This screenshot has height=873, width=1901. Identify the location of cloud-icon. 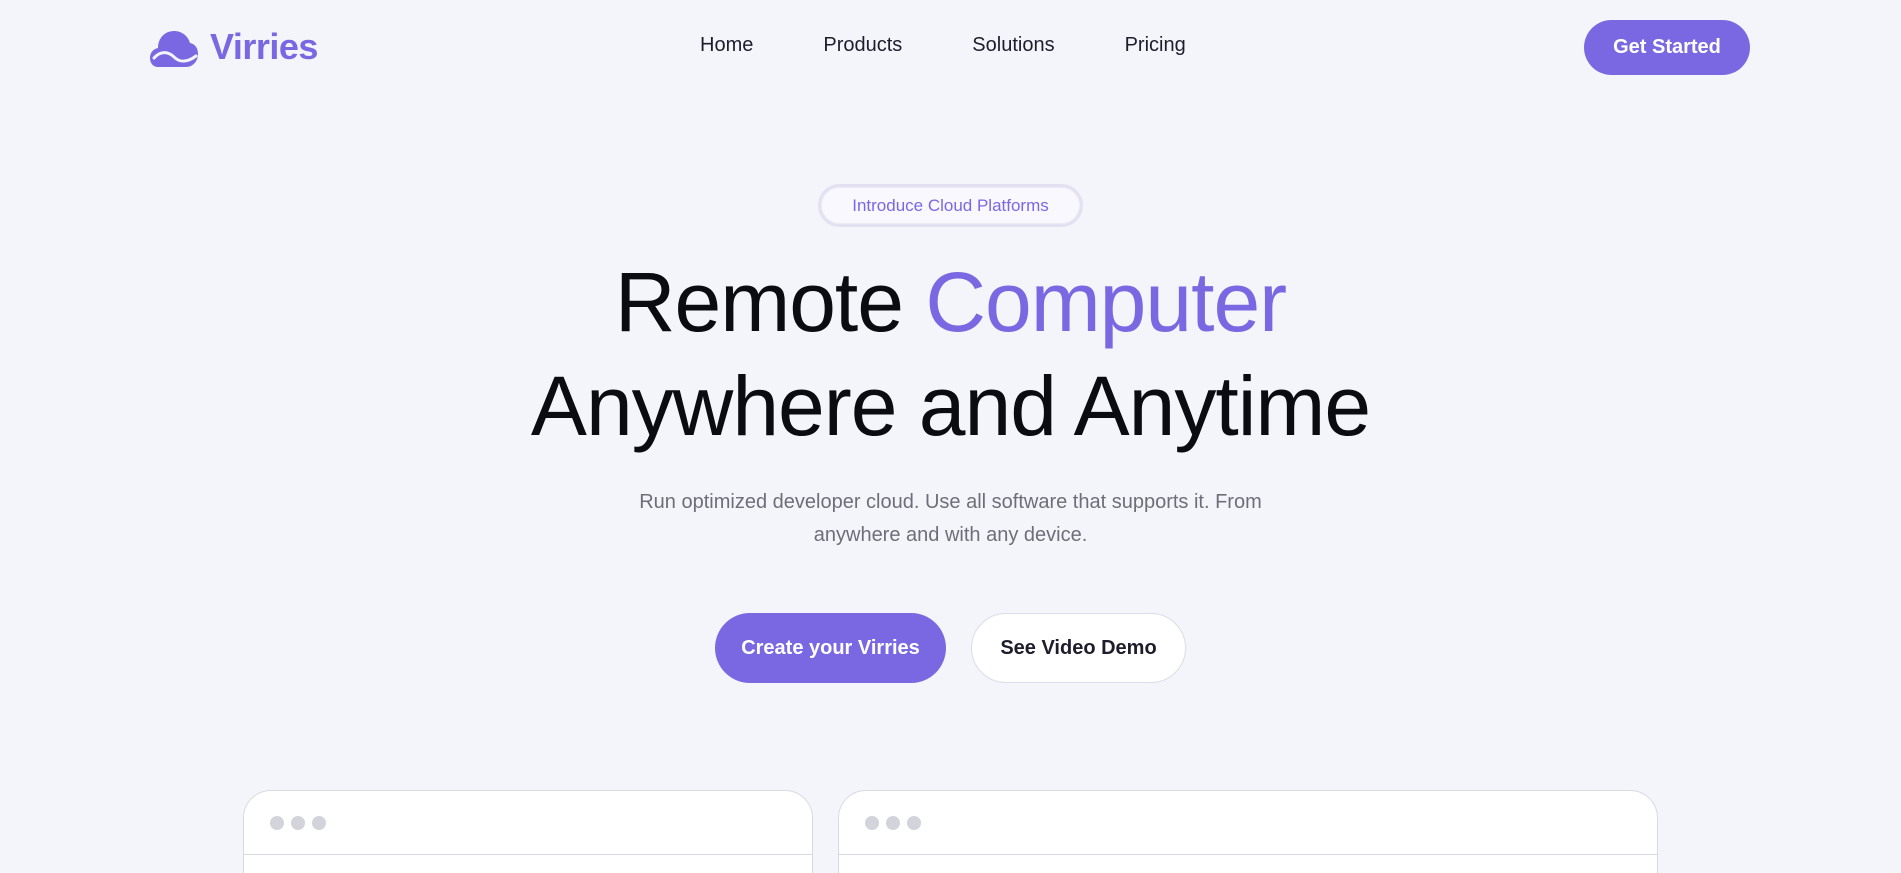
(174, 49).